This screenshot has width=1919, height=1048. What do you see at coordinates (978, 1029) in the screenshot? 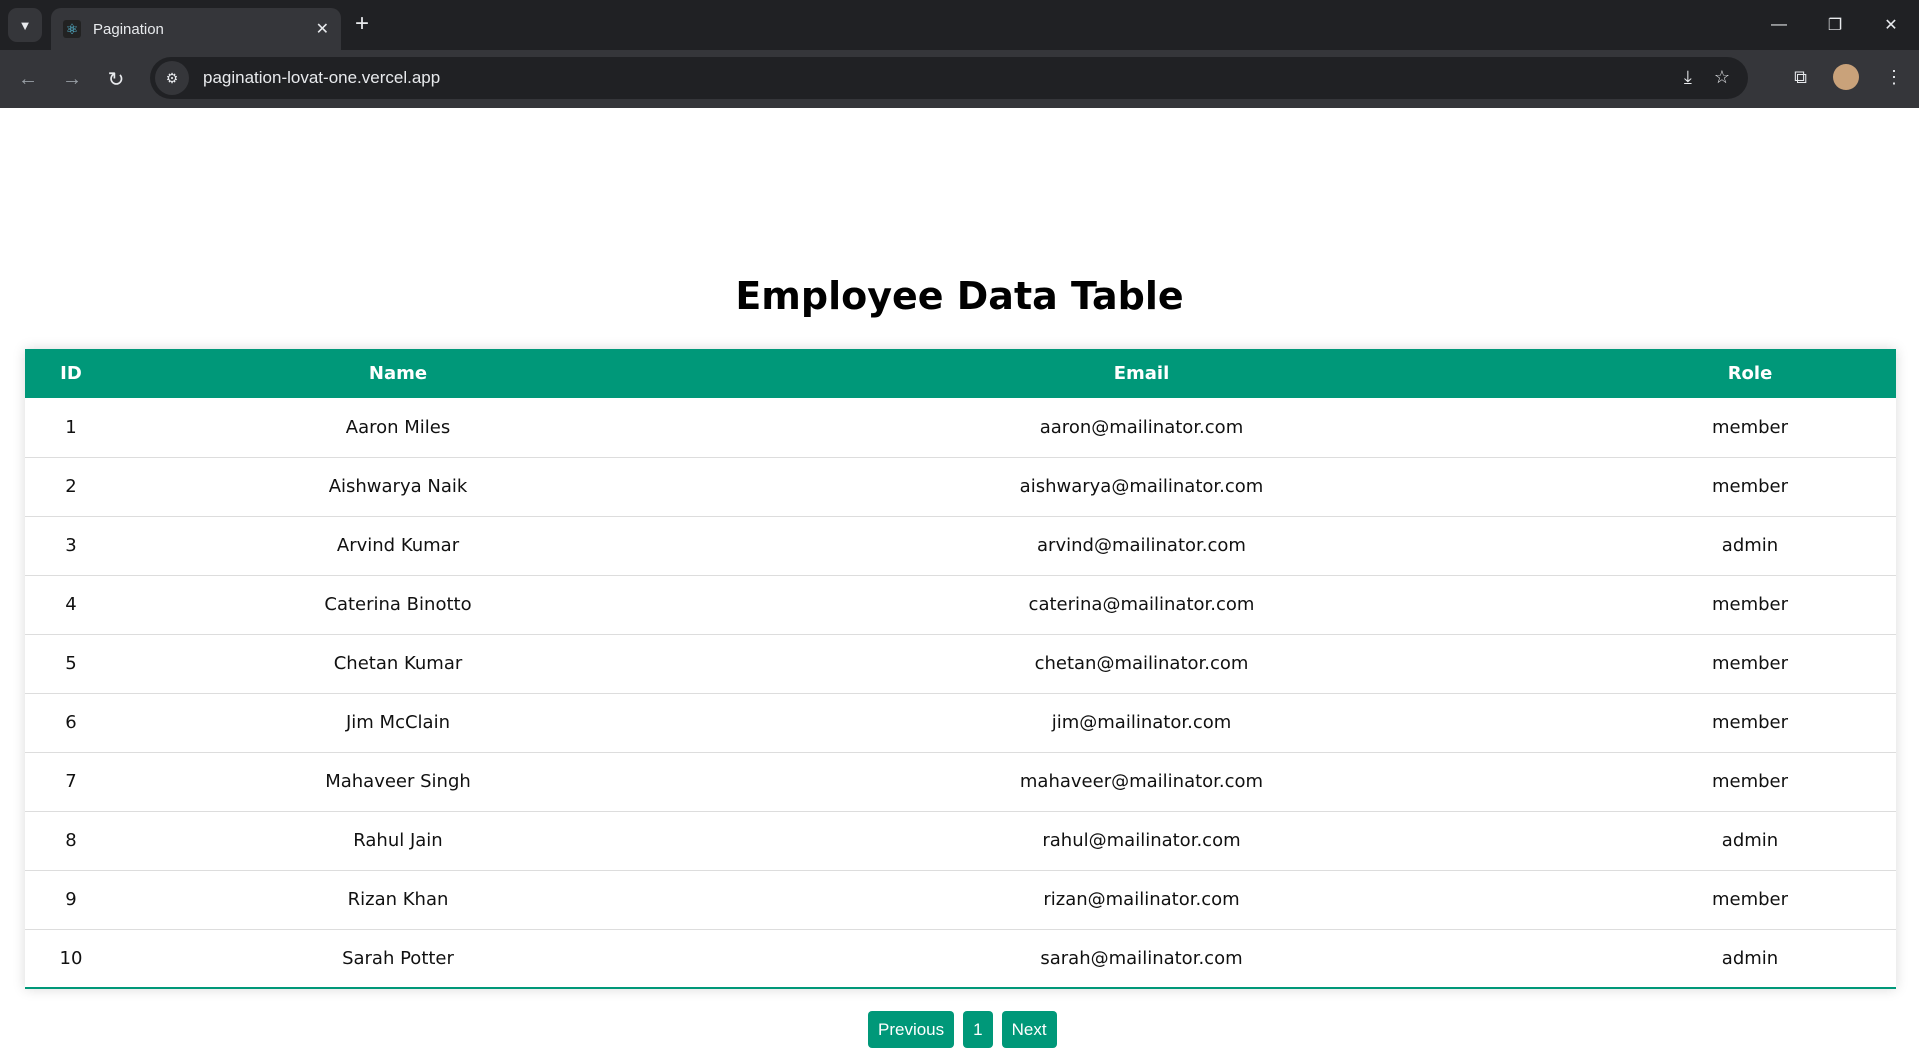
I see `page-1-button: 1` at bounding box center [978, 1029].